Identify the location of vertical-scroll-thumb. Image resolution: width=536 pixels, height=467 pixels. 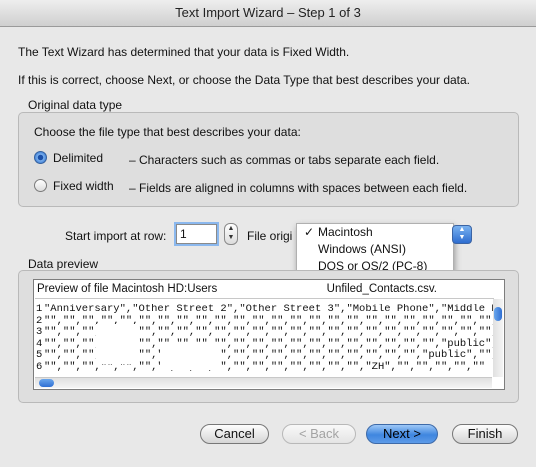
(498, 314).